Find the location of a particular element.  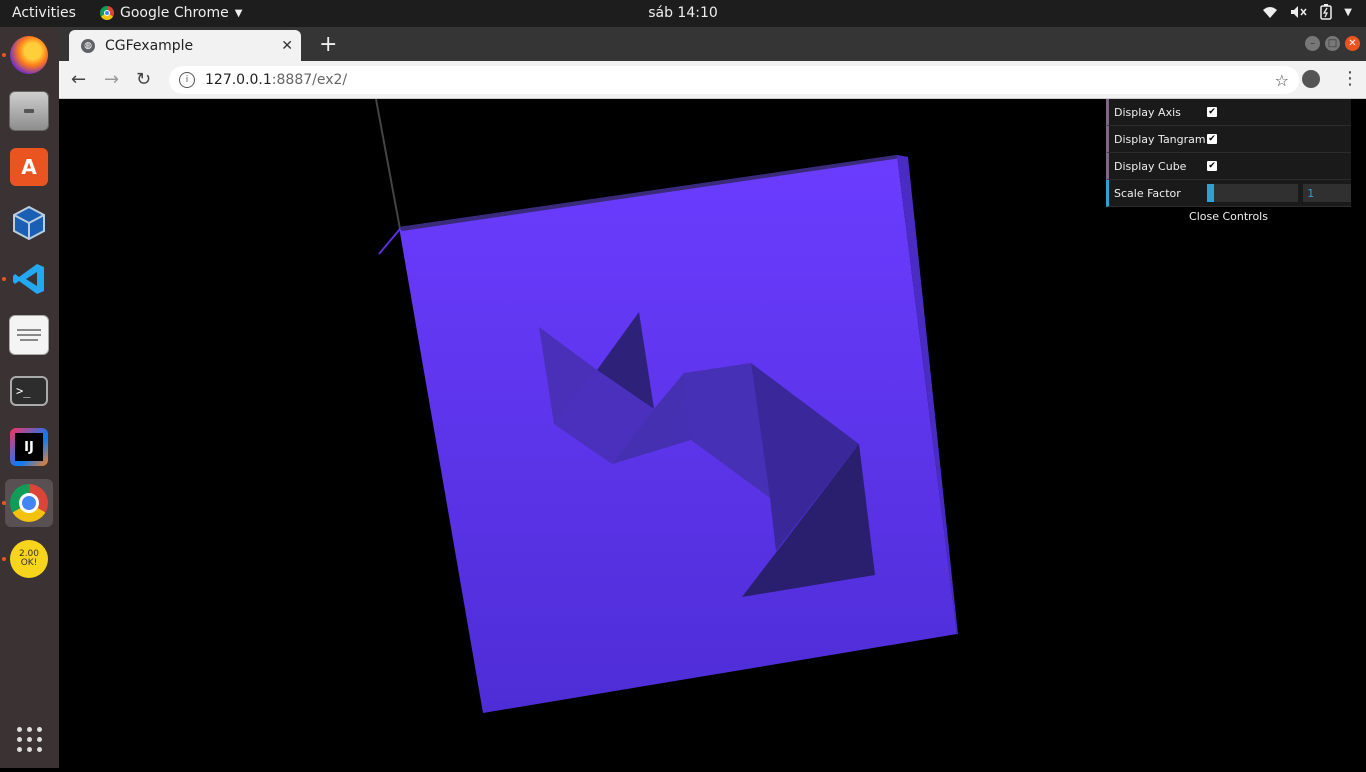

system-tray: ▼ is located at coordinates (1307, 12).